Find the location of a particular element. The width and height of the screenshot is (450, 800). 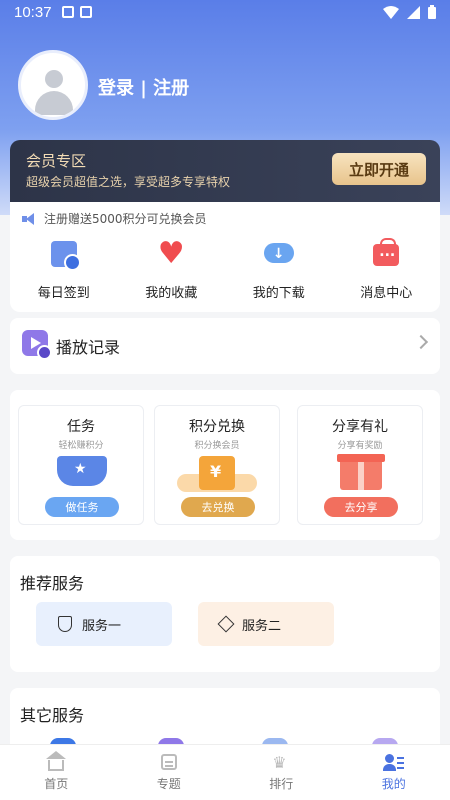

service-label: 服务一 is located at coordinates (102, 626).